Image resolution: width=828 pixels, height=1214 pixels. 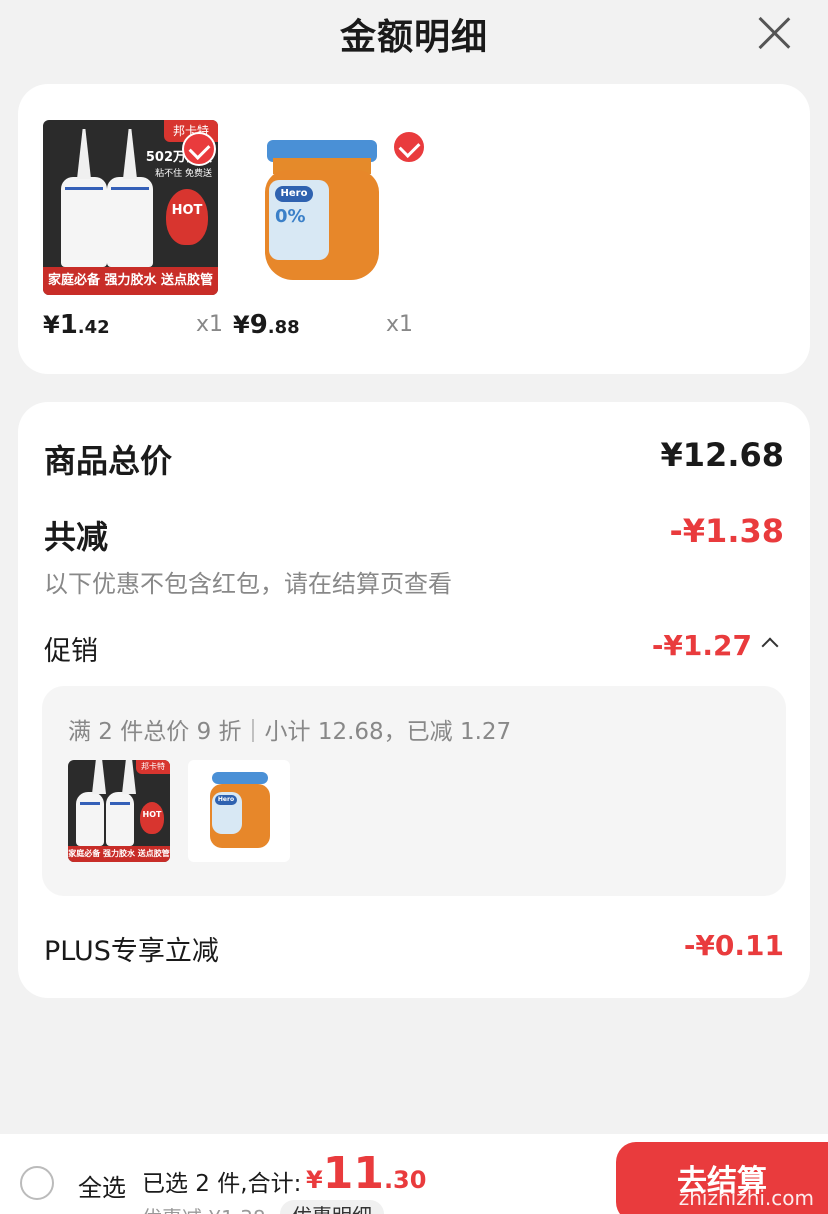 I want to click on product-banner: 家庭必备 强力胶水 送点胶管, so click(x=130, y=281).